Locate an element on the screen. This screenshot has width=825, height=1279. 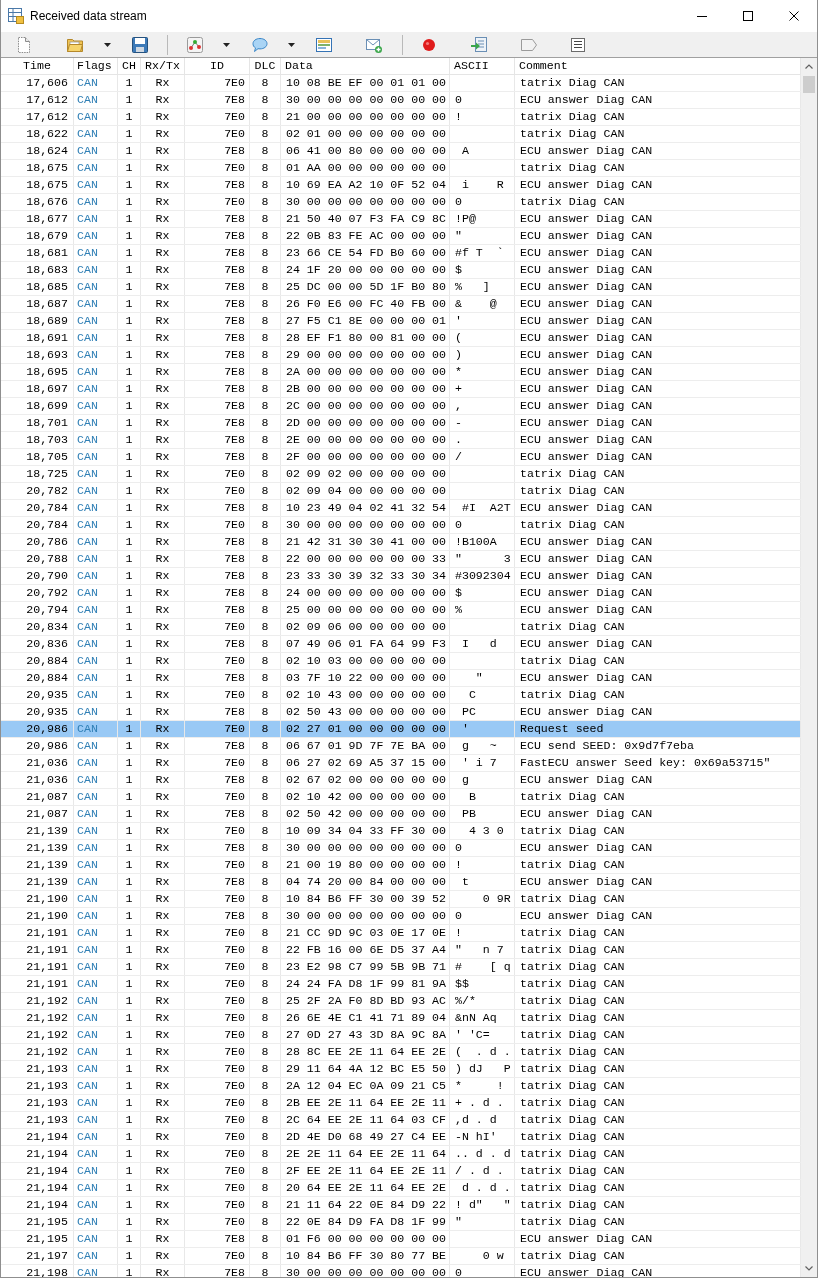
table-row: 20,986 CAN 1 Rx 7E0 8 02 27 01 00 00 00 00 00 ' Request seed is located at coordinates (401, 729).